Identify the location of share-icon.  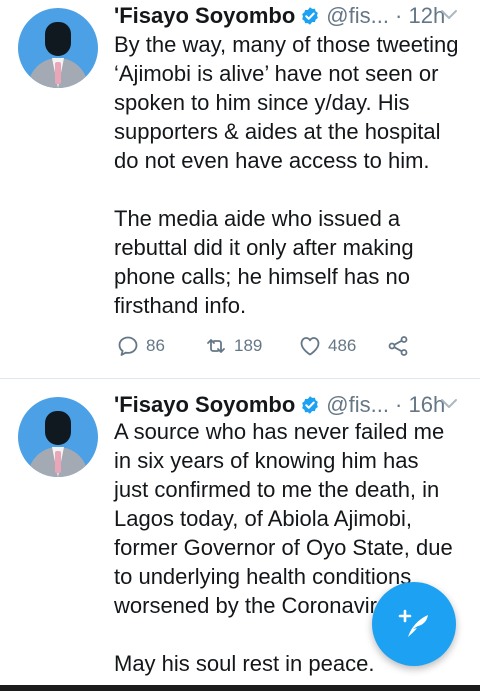
(398, 346).